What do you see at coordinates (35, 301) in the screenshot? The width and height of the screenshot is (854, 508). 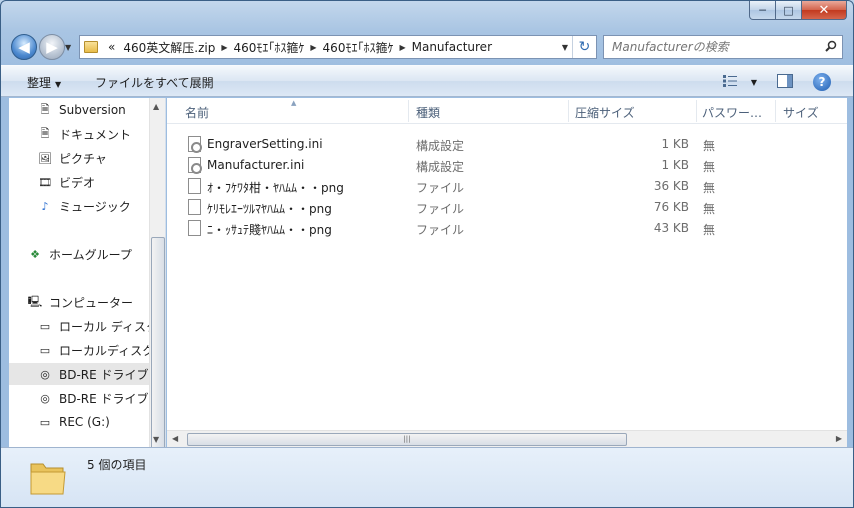 I see `computer-icon: 🖳` at bounding box center [35, 301].